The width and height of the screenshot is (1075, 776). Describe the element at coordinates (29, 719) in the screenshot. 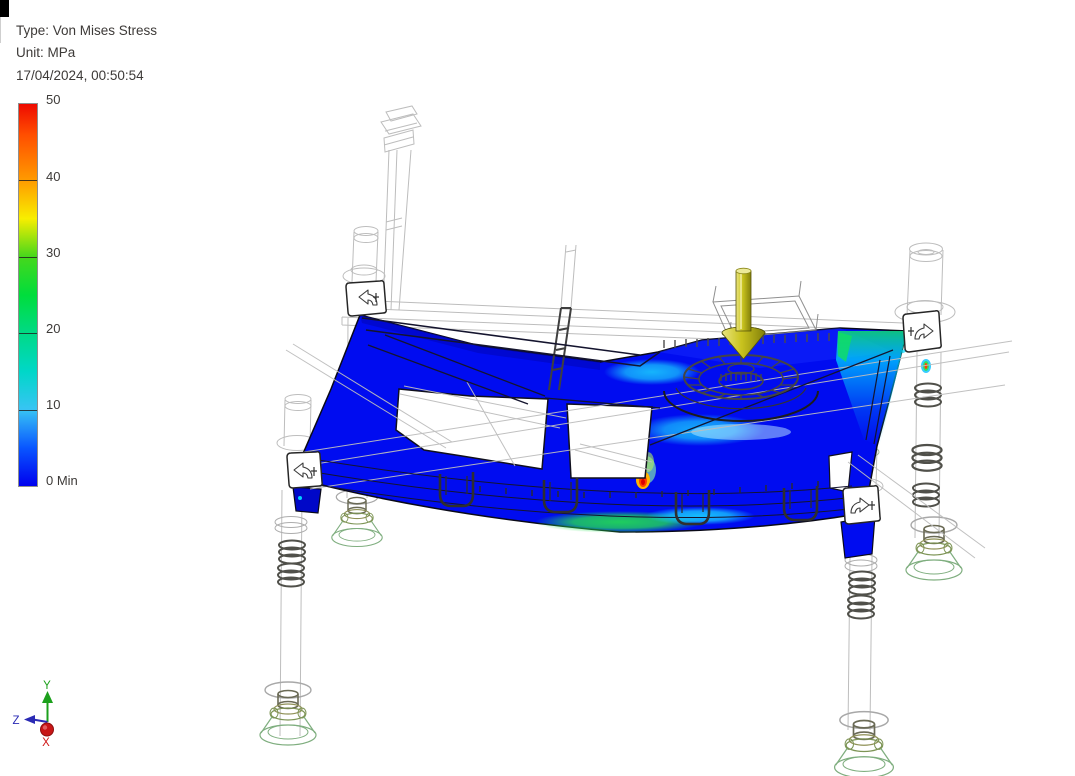

I see `triad-z-arrow` at that location.